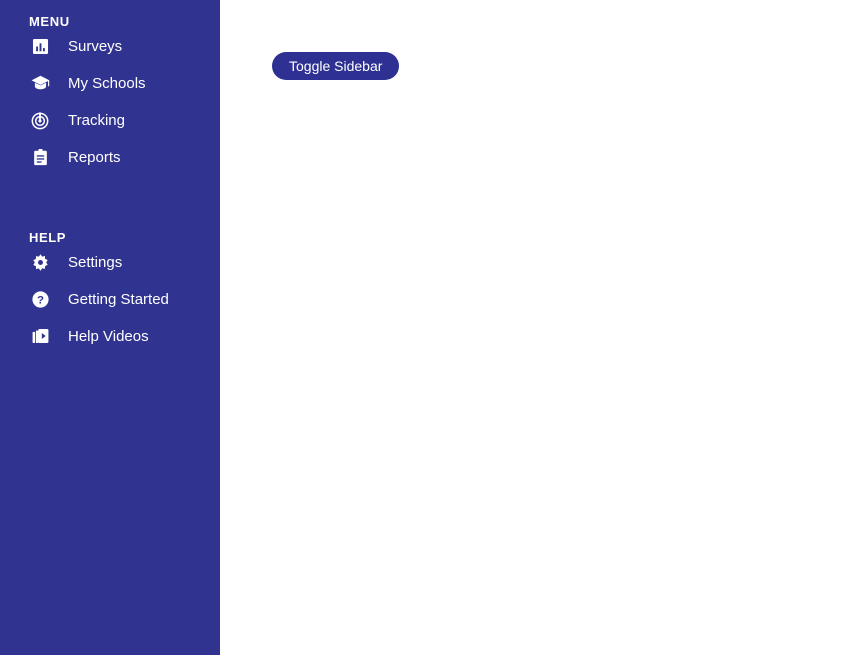 This screenshot has width=865, height=655. I want to click on sidebar-section-title-menu: MENU, so click(49, 21).